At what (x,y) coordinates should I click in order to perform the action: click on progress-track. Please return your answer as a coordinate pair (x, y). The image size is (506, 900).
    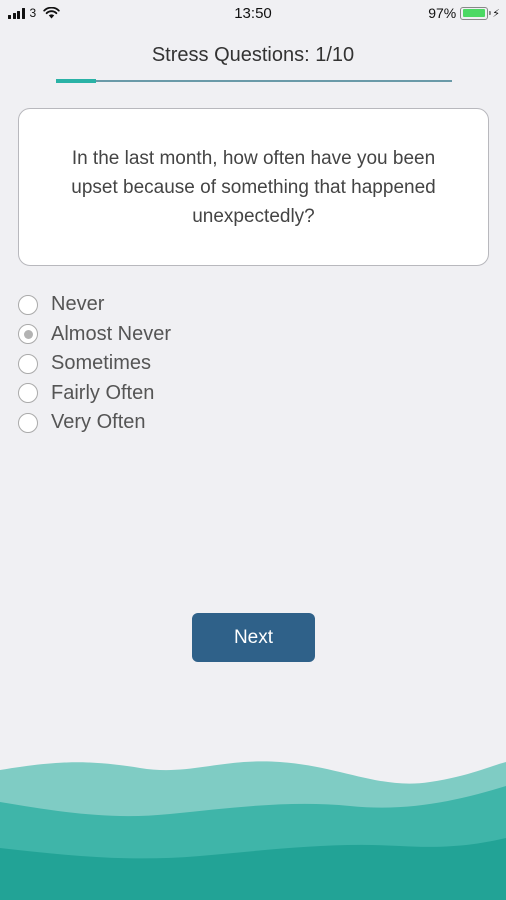
    Looking at the image, I should click on (254, 81).